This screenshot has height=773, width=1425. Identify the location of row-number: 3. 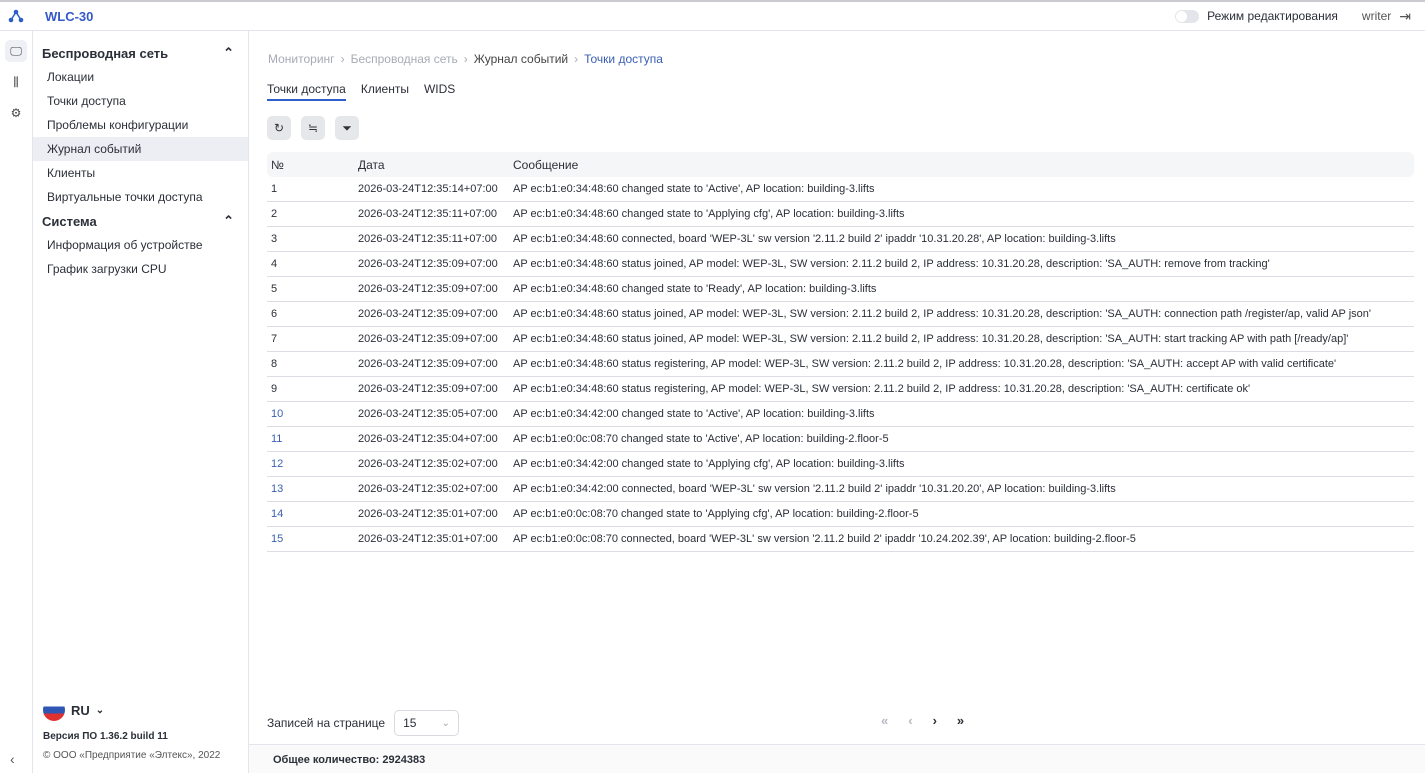
(274, 239).